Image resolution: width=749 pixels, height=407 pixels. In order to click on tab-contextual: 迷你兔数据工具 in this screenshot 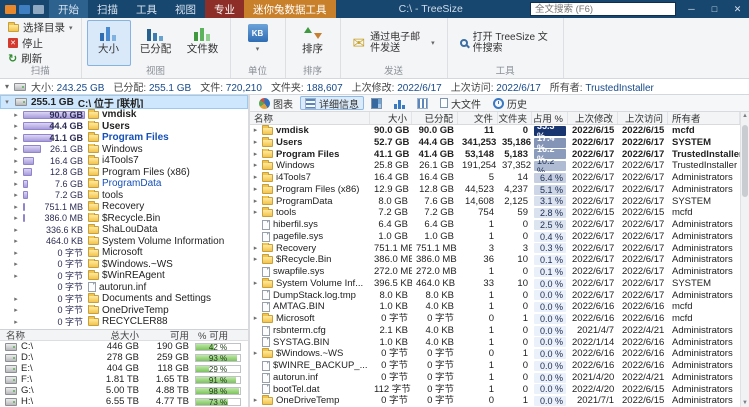, I will do `click(290, 9)`.